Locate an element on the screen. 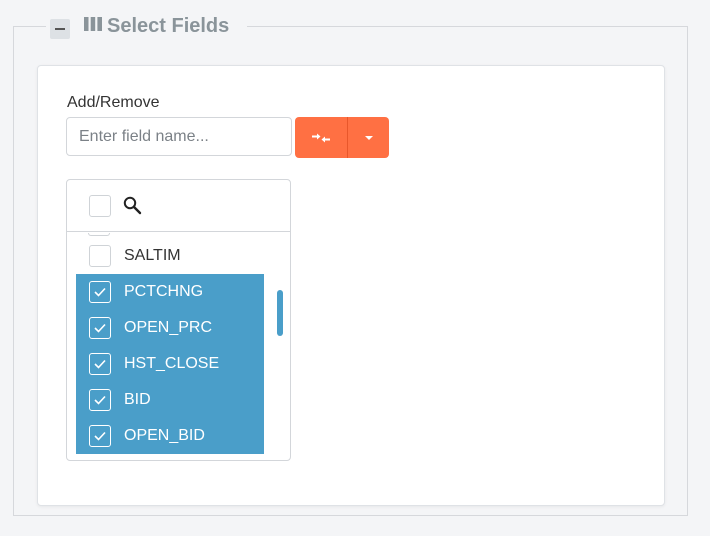 The image size is (710, 536). item-label: SALTIM is located at coordinates (152, 255).